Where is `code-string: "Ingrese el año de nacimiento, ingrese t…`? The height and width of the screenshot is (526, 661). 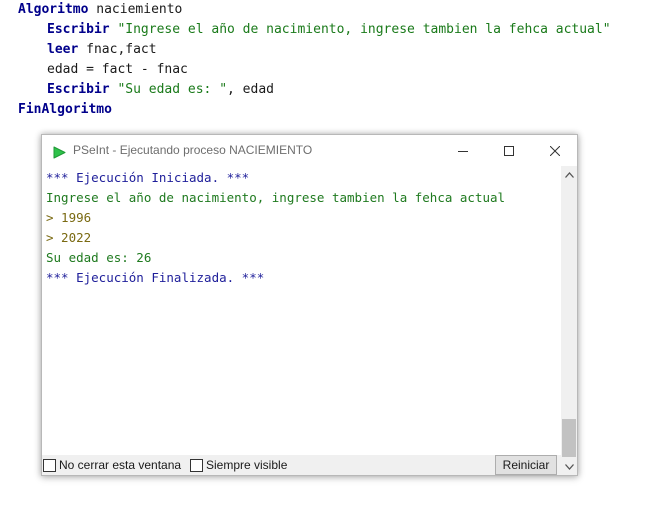
code-string: "Ingrese el año de nacimiento, ingrese t… is located at coordinates (360, 29).